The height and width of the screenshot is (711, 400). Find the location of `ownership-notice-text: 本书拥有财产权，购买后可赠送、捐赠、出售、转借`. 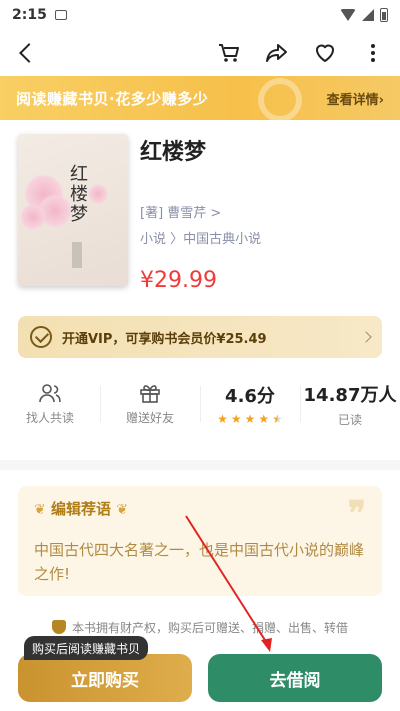

ownership-notice-text: 本书拥有财产权，购买后可赠送、捐赠、出售、转借 is located at coordinates (209, 627).